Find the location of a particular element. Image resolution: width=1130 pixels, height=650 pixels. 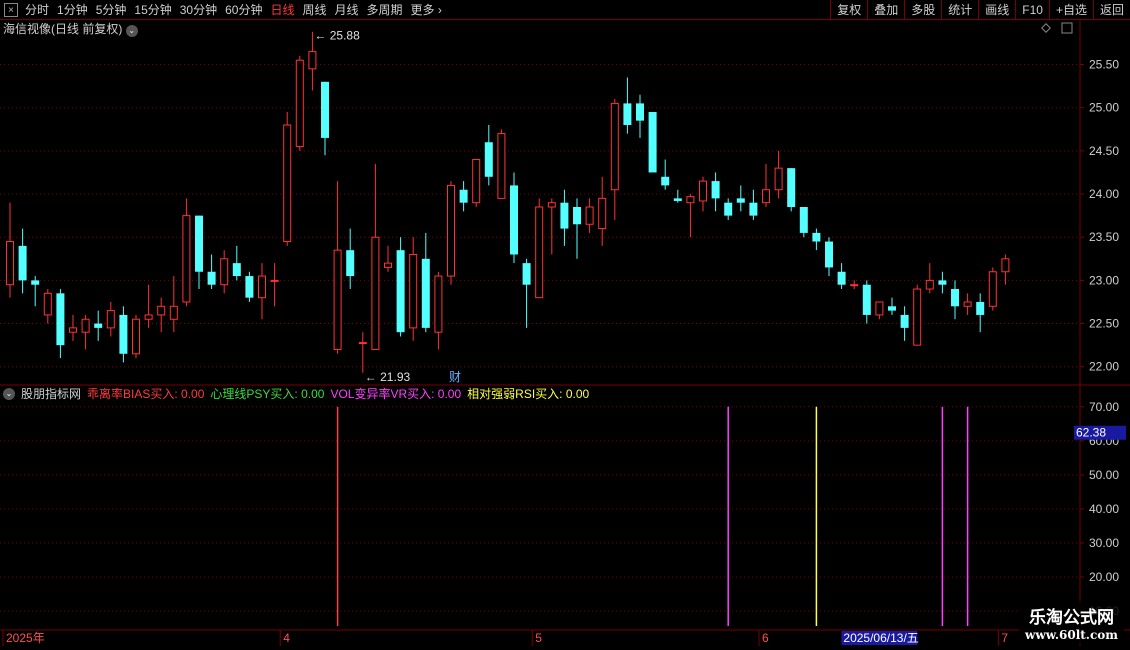

indicator-y-tick-label: 70.00 is located at coordinates (1104, 407).